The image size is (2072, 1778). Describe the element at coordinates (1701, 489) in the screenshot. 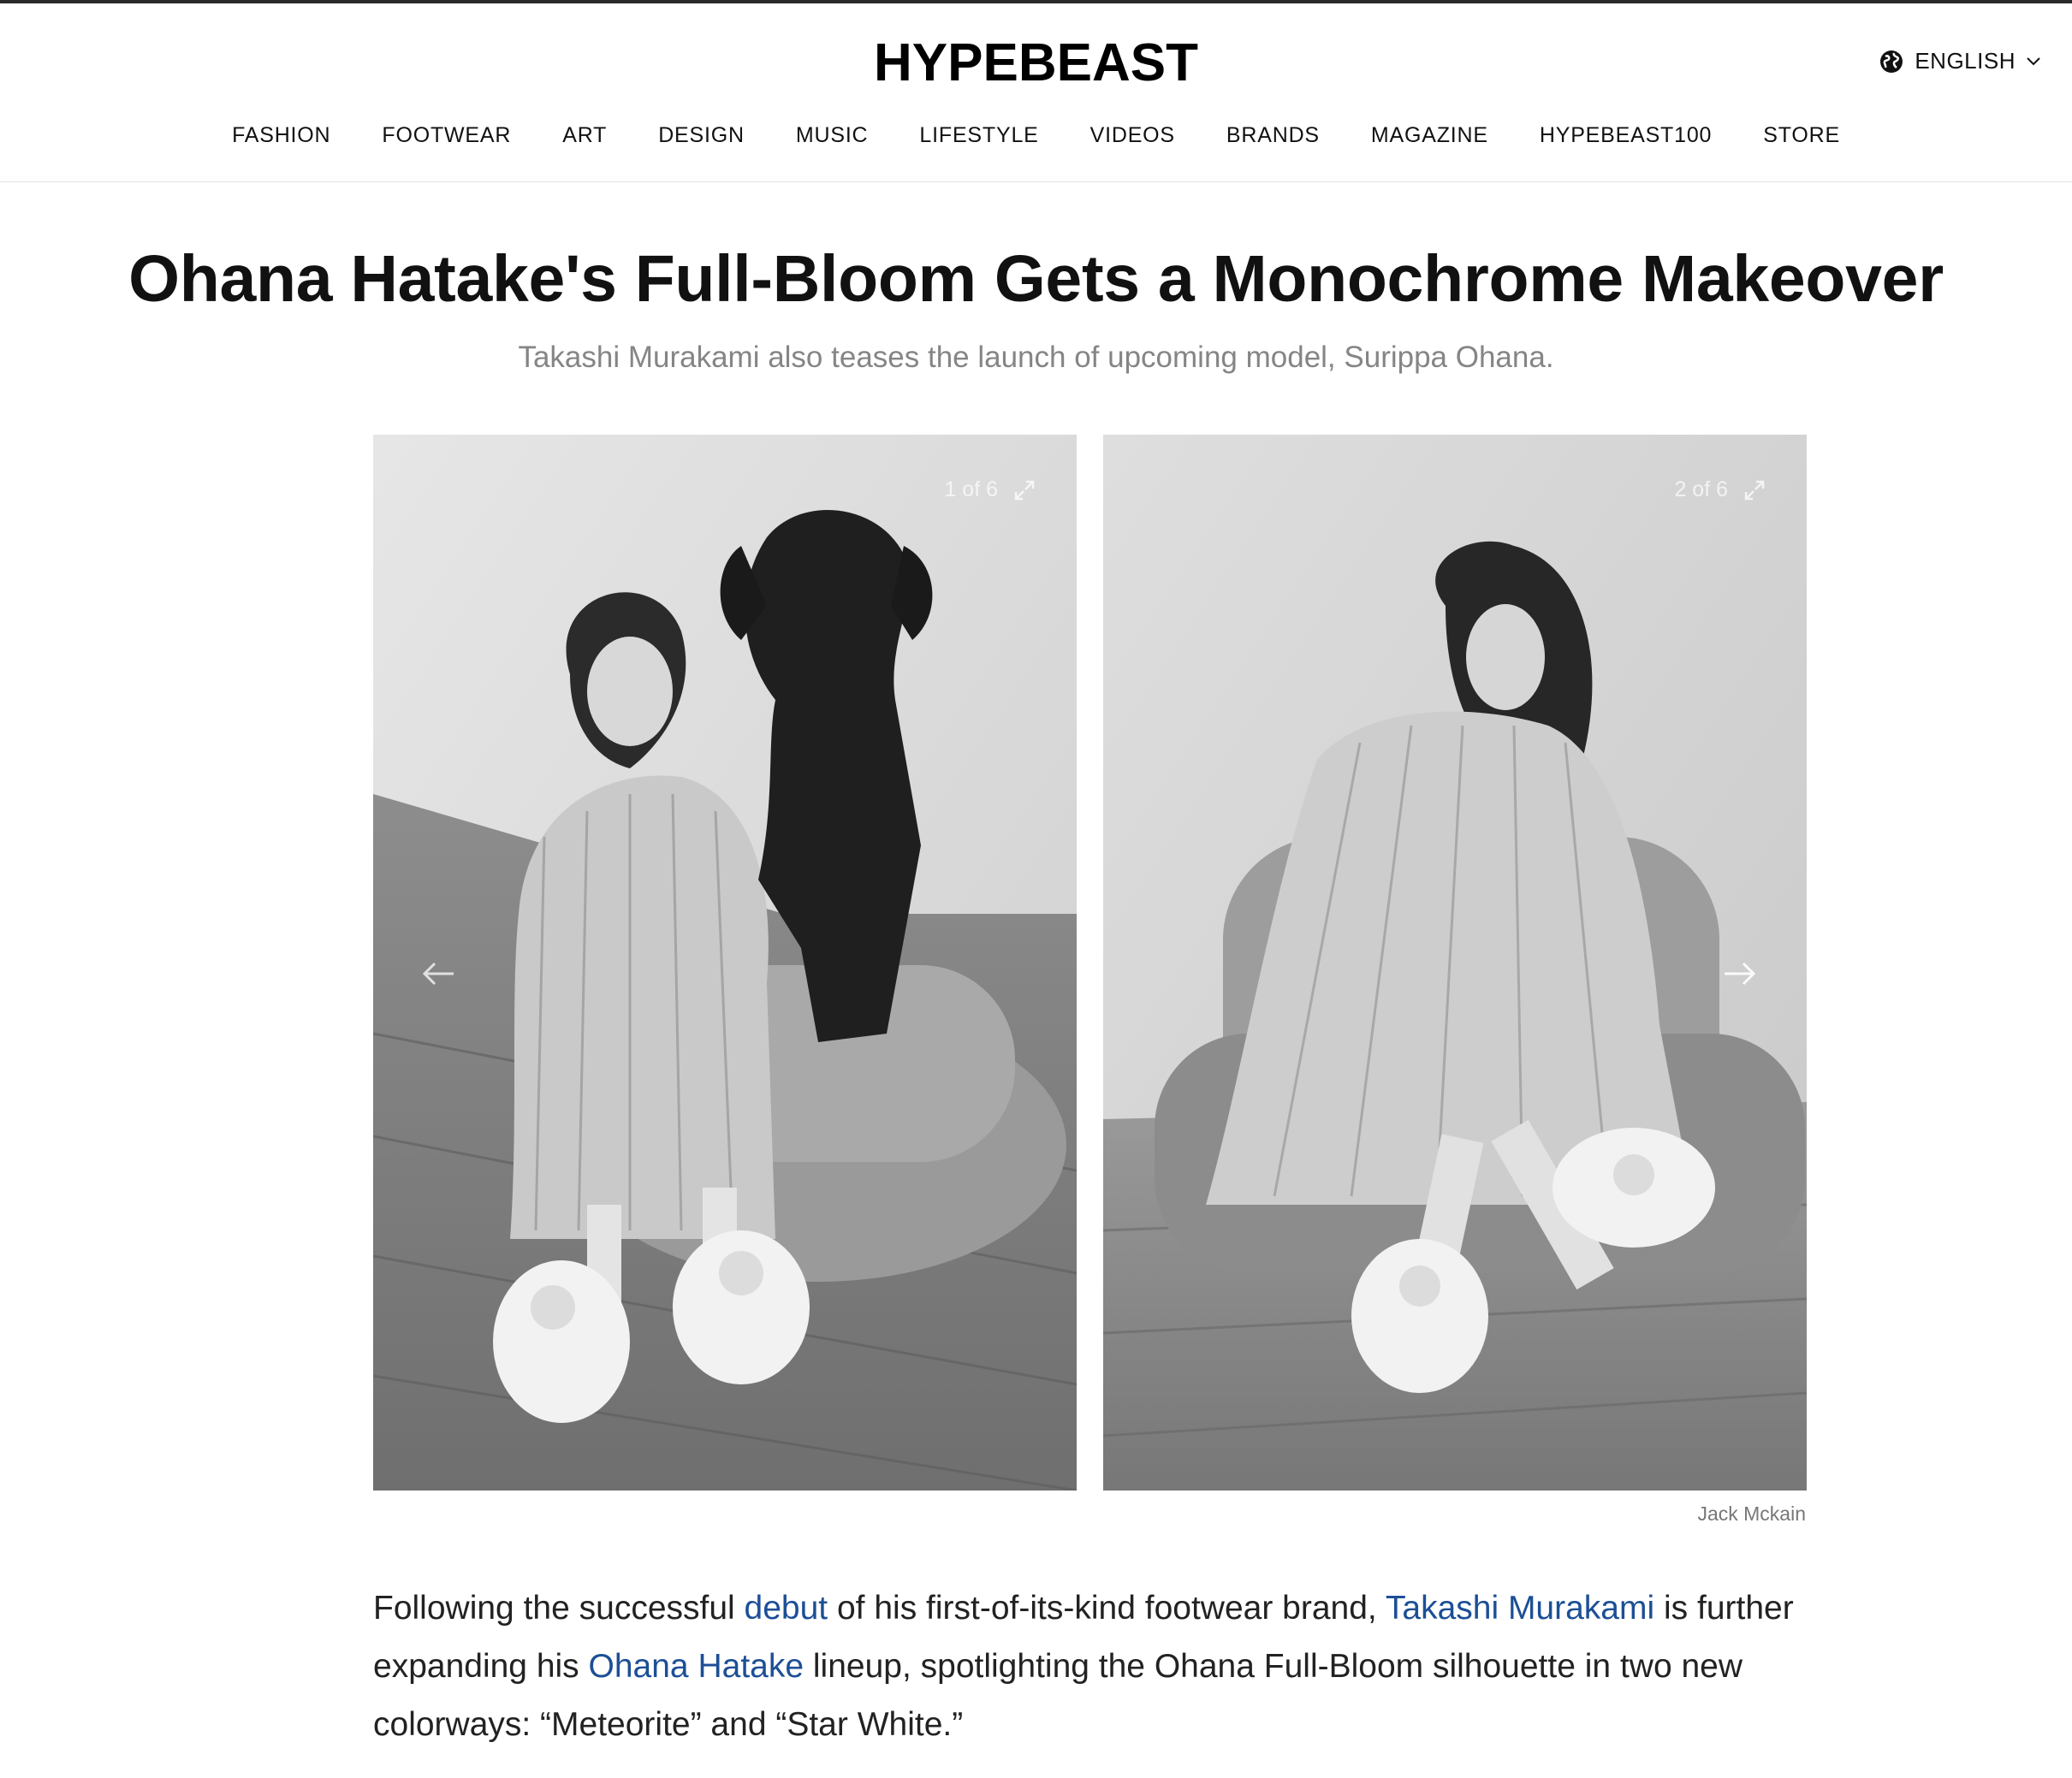

I see `slide-counter-text: 2 of 6` at that location.